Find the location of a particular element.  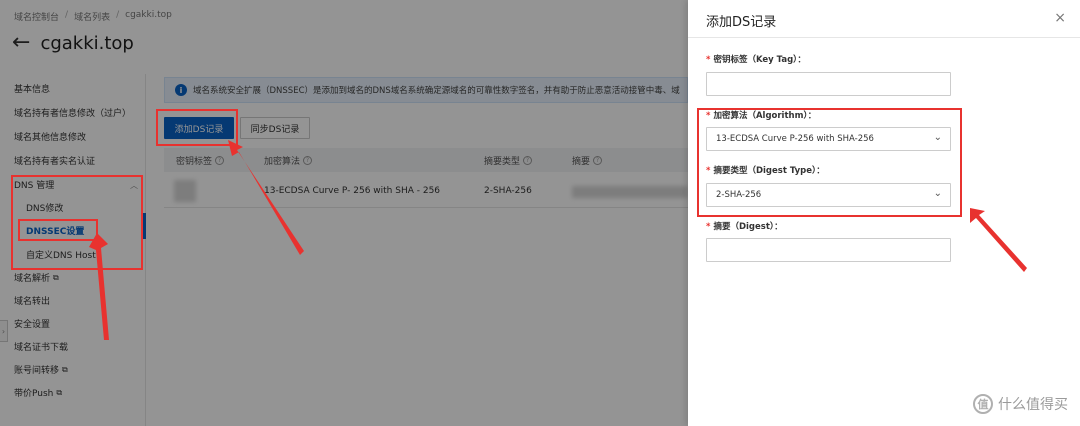

drawer-header: 添加DS记录 × is located at coordinates (884, 19).